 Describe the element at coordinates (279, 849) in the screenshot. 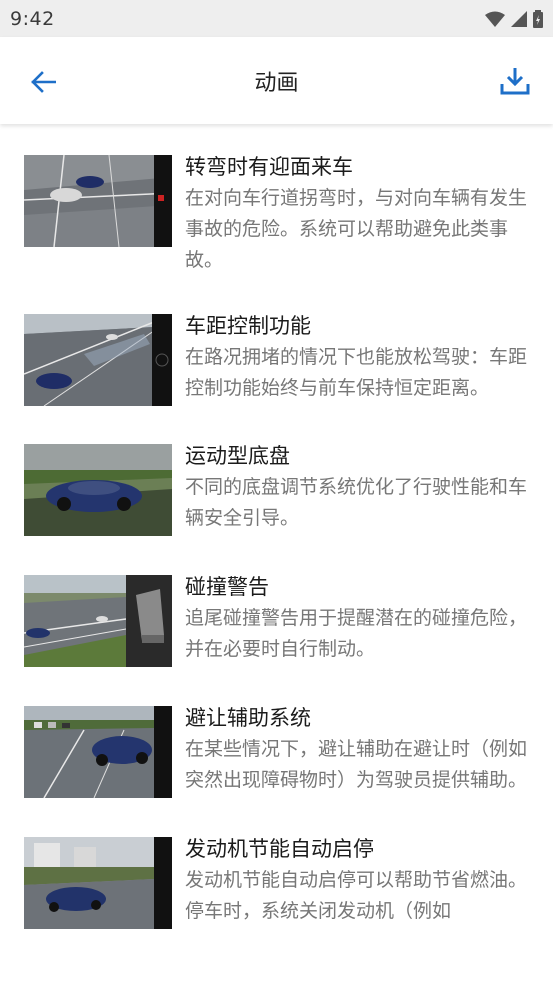

I see `item-title: 发动机节能自动启停` at that location.